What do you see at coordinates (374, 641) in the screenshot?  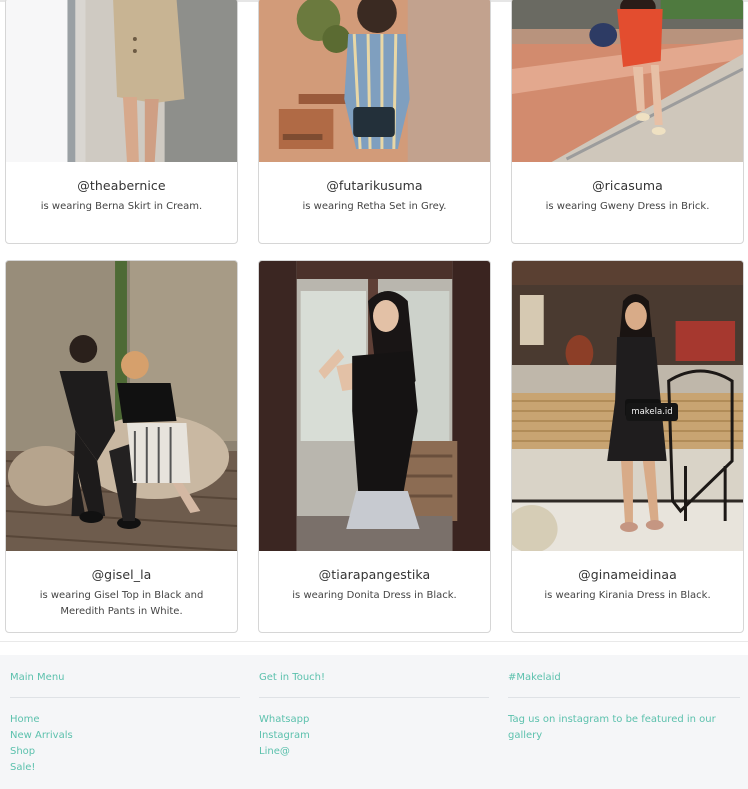 I see `section-divider` at bounding box center [374, 641].